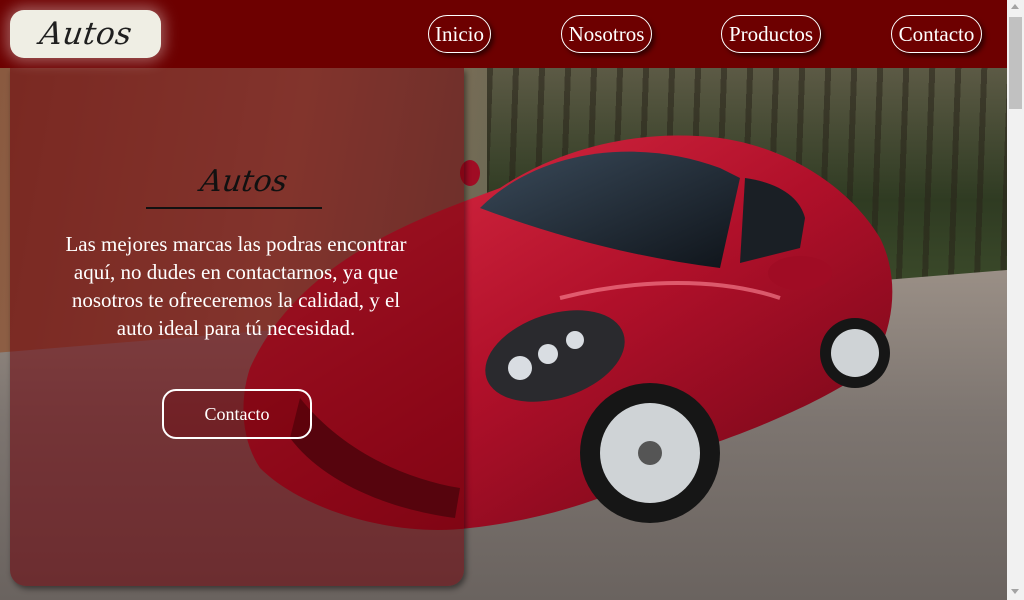 The image size is (1024, 600). Describe the element at coordinates (606, 34) in the screenshot. I see `nav-nosotros-button: Nosotros` at that location.